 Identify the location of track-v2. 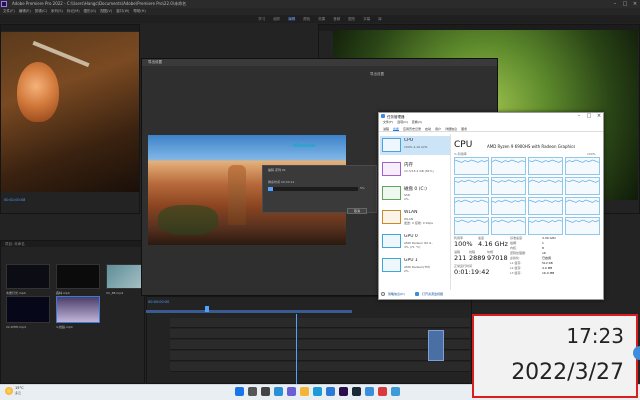
(320, 334).